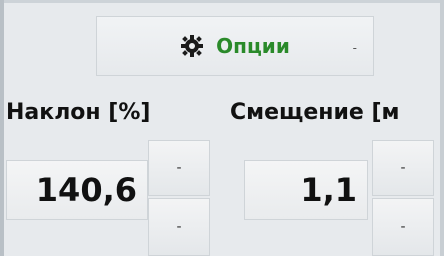 This screenshot has height=256, width=444. What do you see at coordinates (179, 168) in the screenshot?
I see `slope-increment-button: -` at bounding box center [179, 168].